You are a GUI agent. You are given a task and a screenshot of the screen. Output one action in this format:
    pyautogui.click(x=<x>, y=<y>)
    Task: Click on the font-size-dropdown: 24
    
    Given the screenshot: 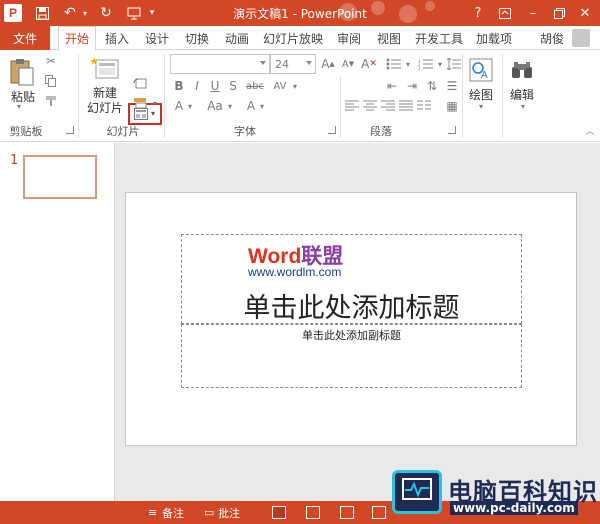 What is the action you would take?
    pyautogui.click(x=293, y=64)
    